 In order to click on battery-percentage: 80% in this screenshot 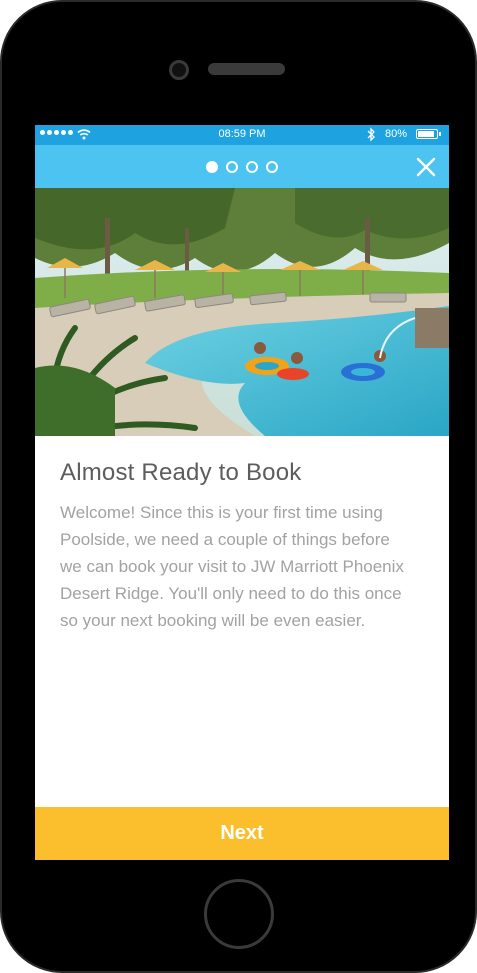, I will do `click(396, 134)`.